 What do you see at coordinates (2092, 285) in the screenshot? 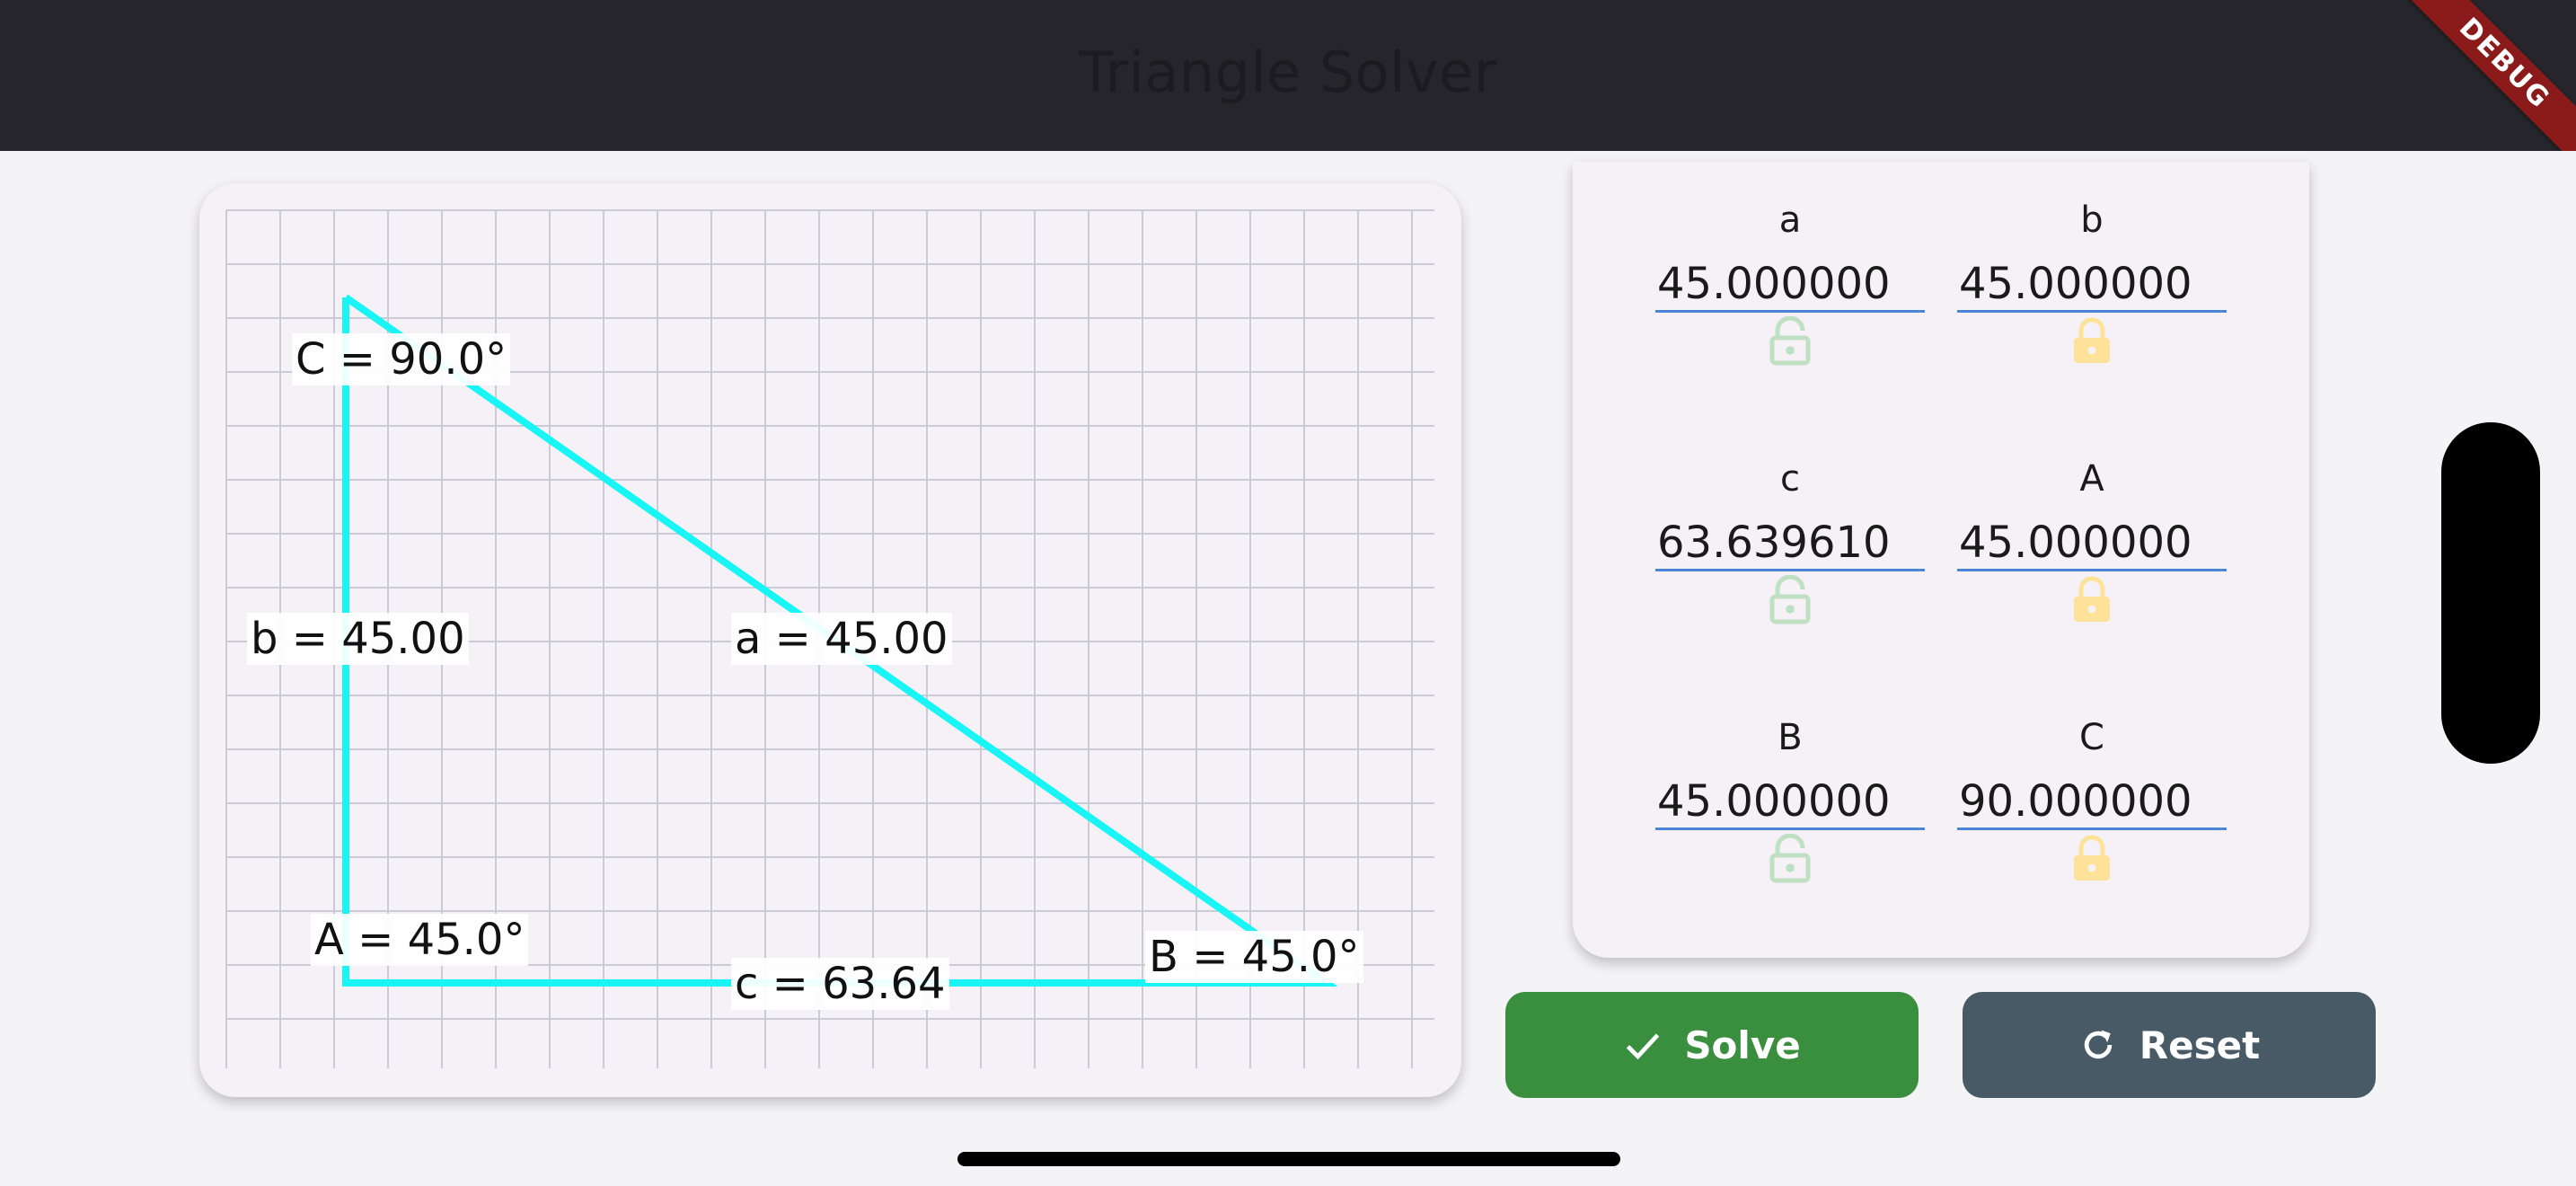
I see `side-b-input` at bounding box center [2092, 285].